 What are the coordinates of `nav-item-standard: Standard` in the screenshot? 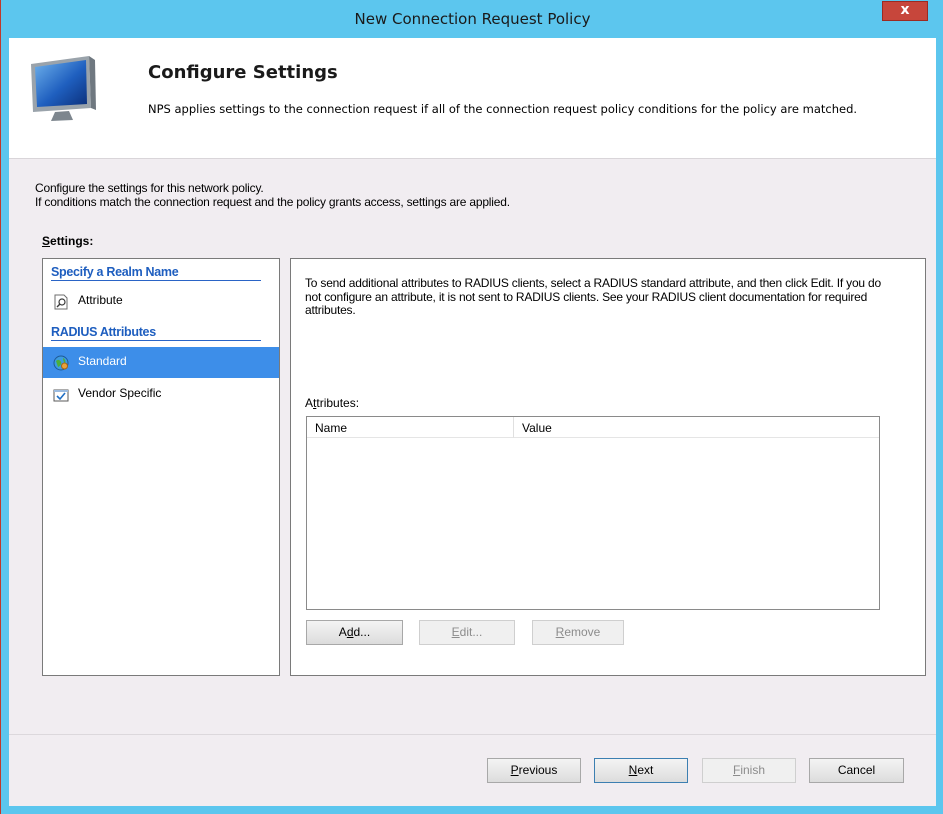 It's located at (161, 362).